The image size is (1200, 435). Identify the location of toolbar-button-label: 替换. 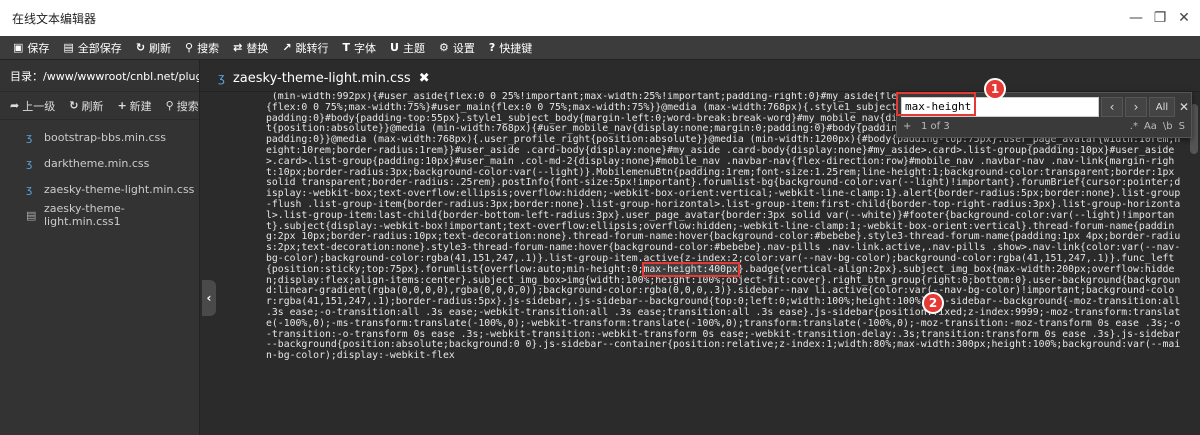
(257, 48).